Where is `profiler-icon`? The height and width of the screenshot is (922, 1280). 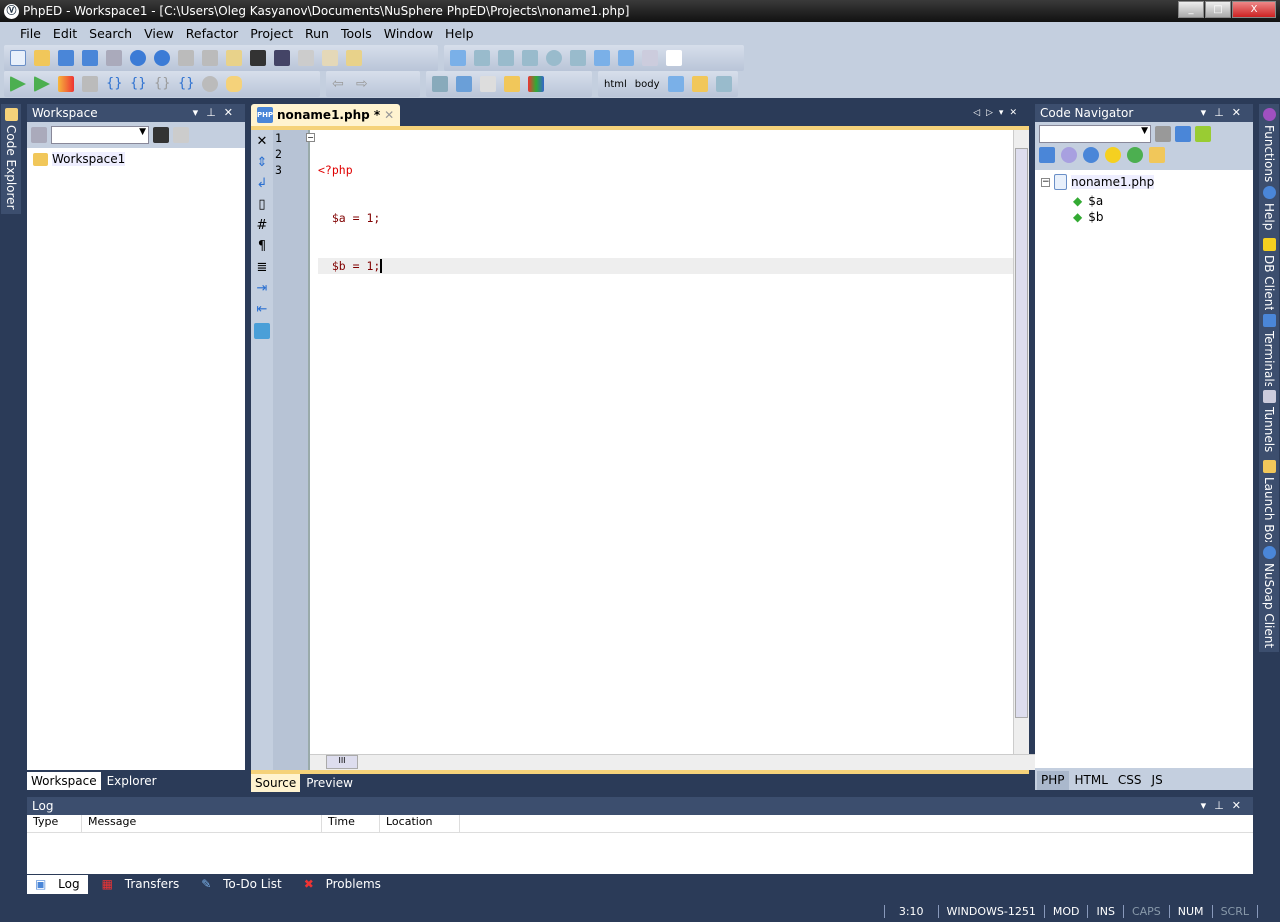 profiler-icon is located at coordinates (66, 84).